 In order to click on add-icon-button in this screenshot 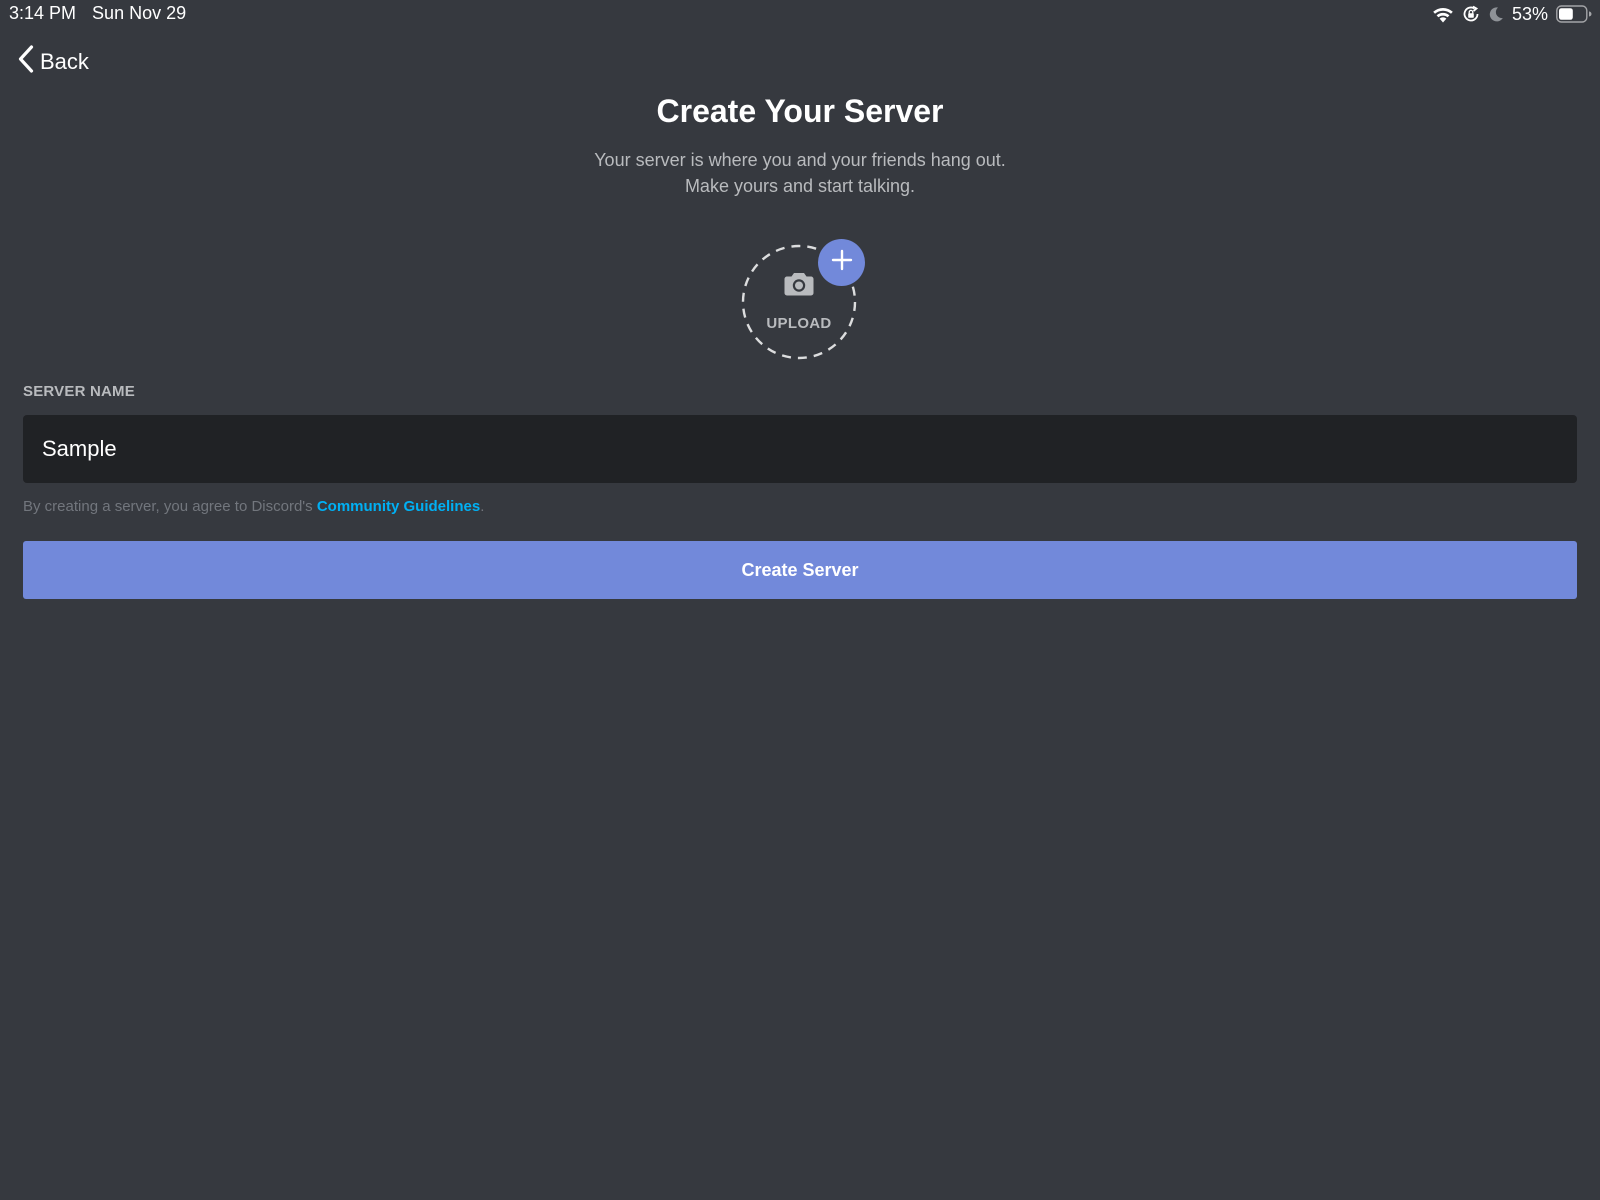, I will do `click(841, 262)`.